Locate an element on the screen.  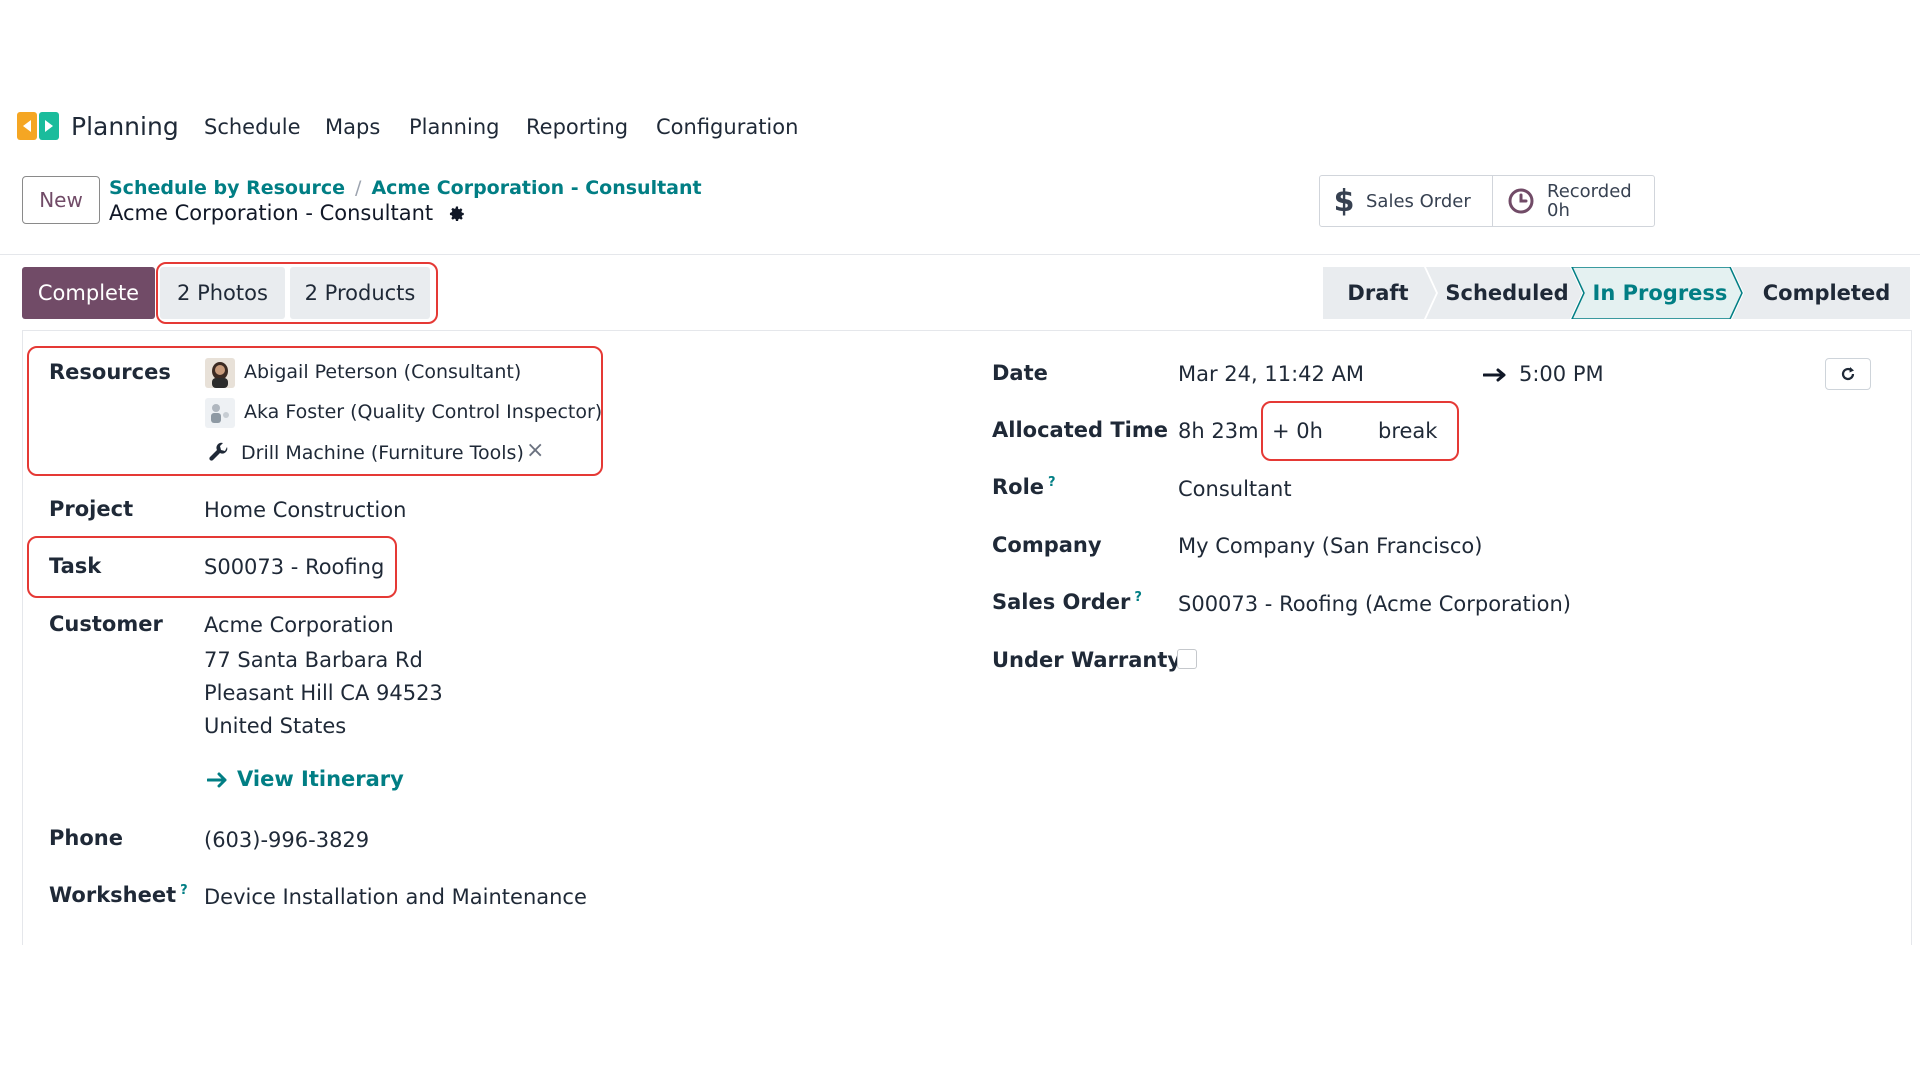
label-phone: Phone is located at coordinates (86, 838).